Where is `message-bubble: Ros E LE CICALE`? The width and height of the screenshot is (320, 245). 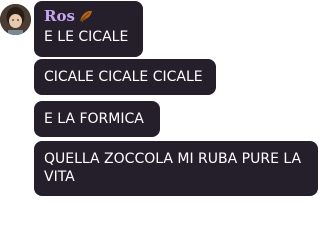
message-bubble: Ros E LE CICALE is located at coordinates (88, 29).